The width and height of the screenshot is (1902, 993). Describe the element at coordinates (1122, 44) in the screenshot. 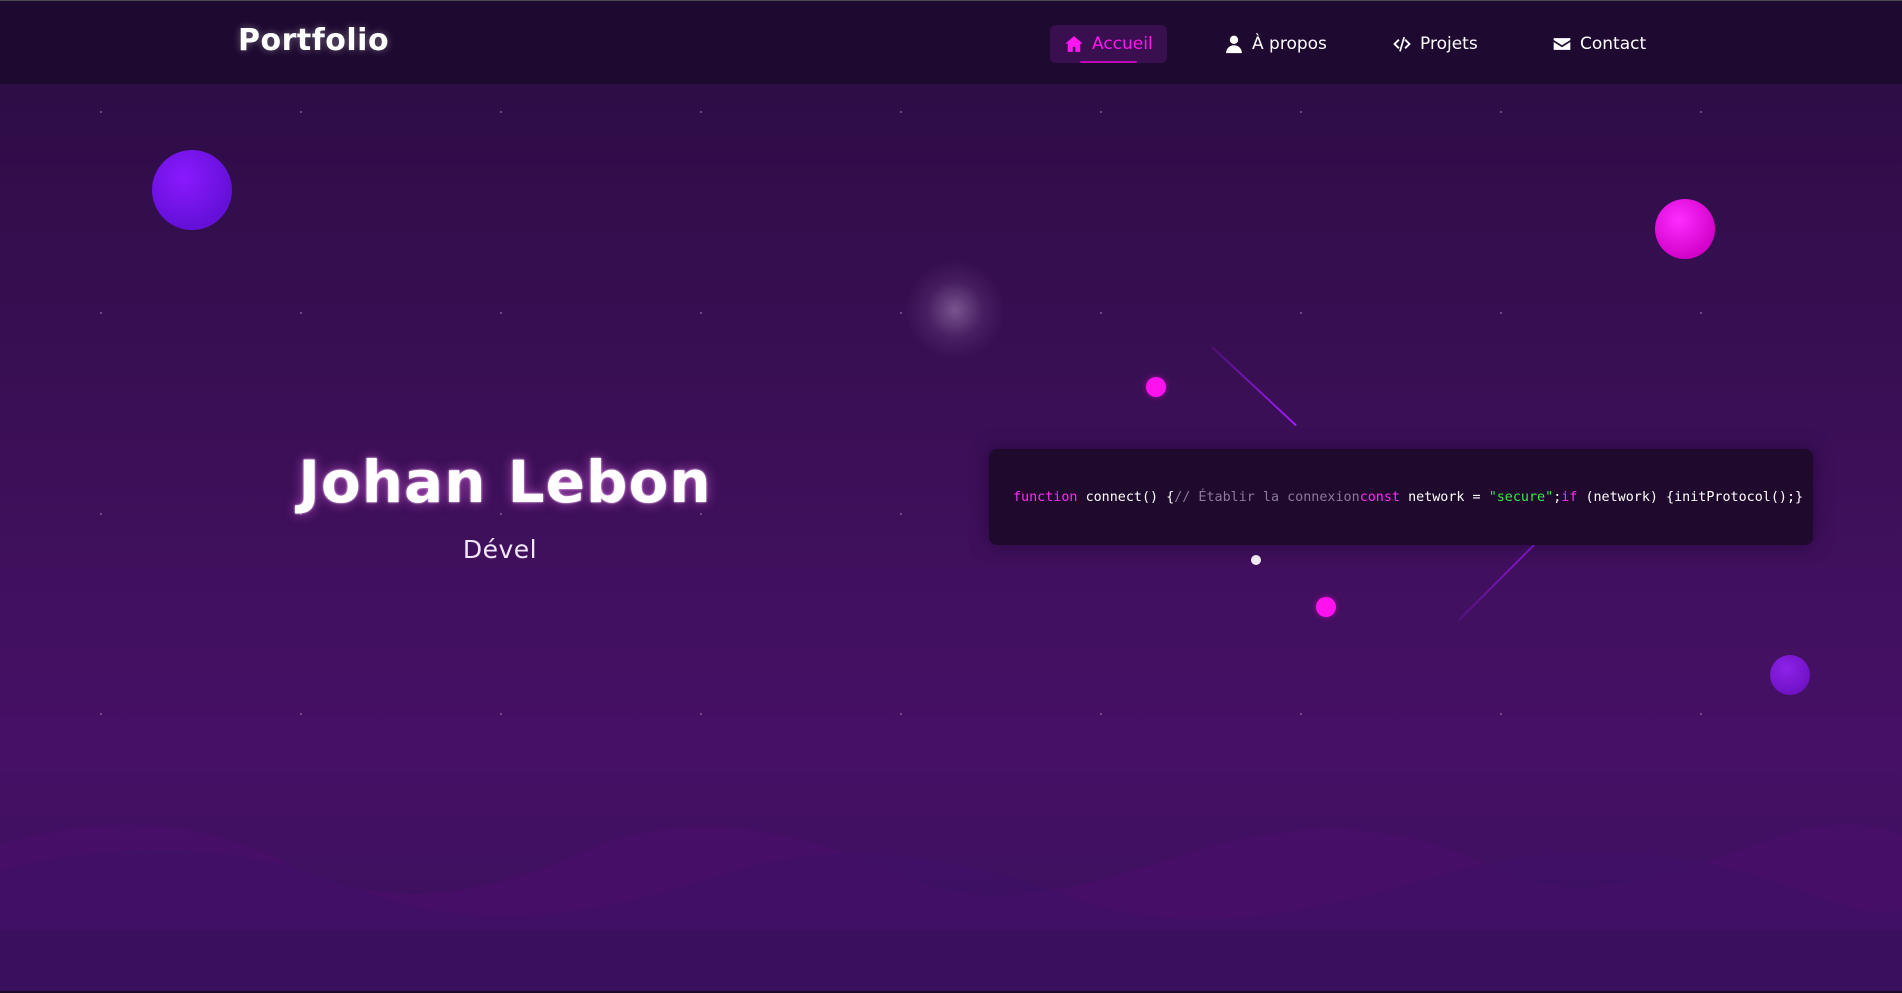

I see `nav-item-label: Accueil` at that location.